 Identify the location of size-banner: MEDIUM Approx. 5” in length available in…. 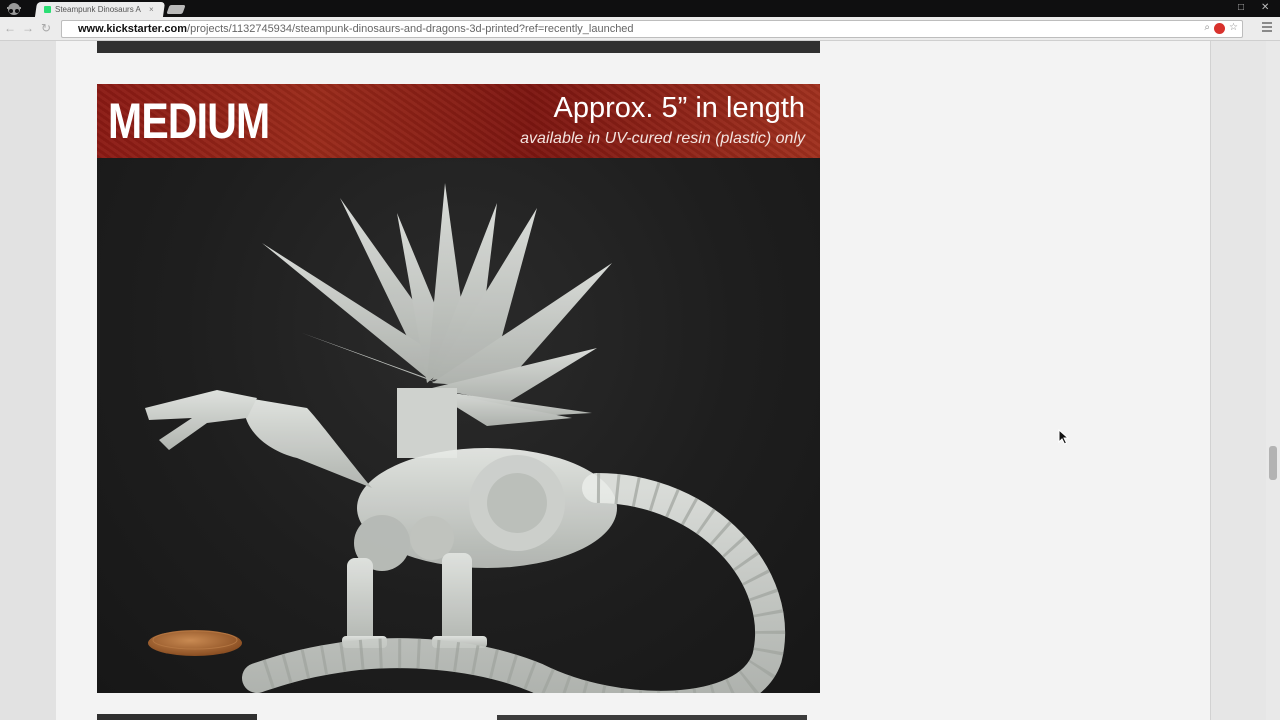
(458, 121).